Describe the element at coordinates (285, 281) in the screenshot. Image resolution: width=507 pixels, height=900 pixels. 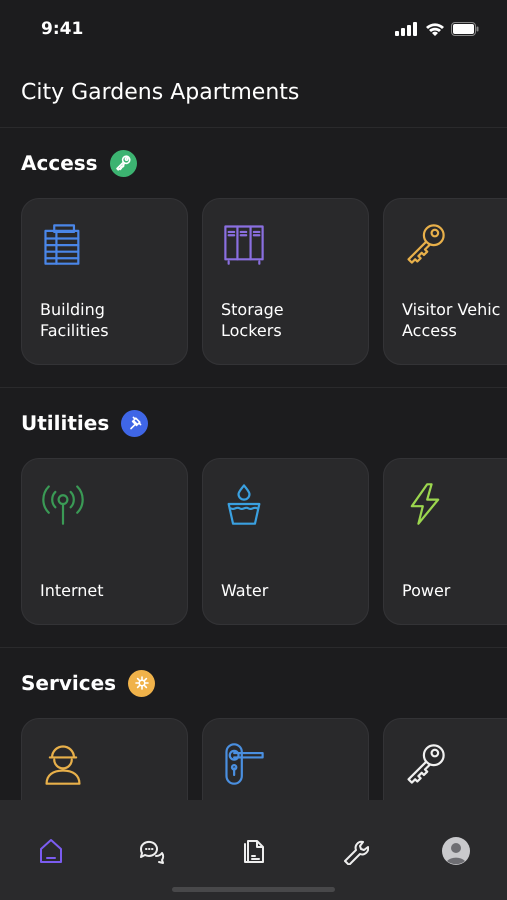
I see `category-card: Storage Lockers` at that location.